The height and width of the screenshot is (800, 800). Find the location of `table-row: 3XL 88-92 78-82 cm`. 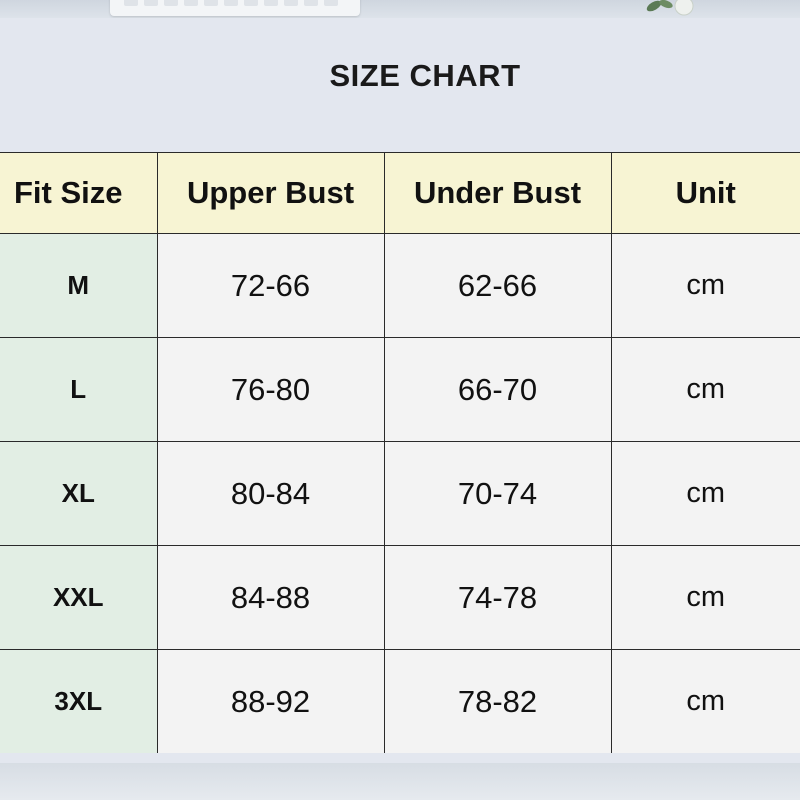

table-row: 3XL 88-92 78-82 cm is located at coordinates (400, 701).